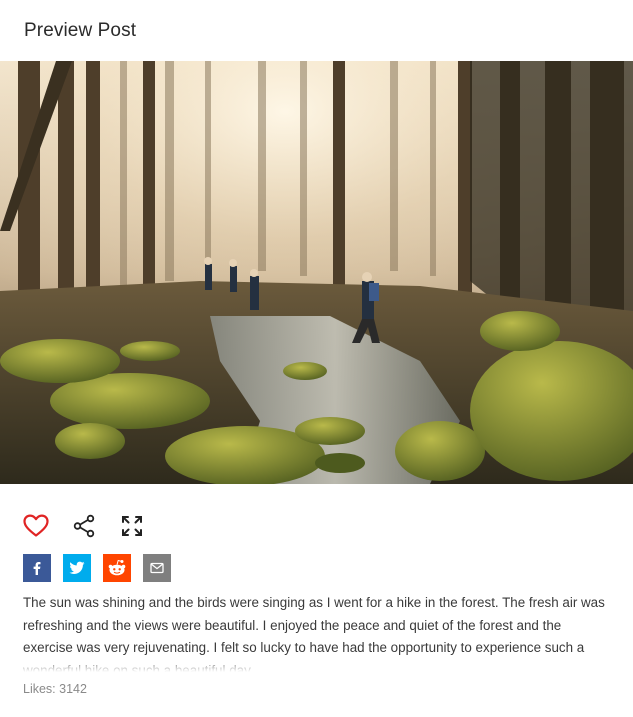  I want to click on facebook-icon, so click(37, 568).